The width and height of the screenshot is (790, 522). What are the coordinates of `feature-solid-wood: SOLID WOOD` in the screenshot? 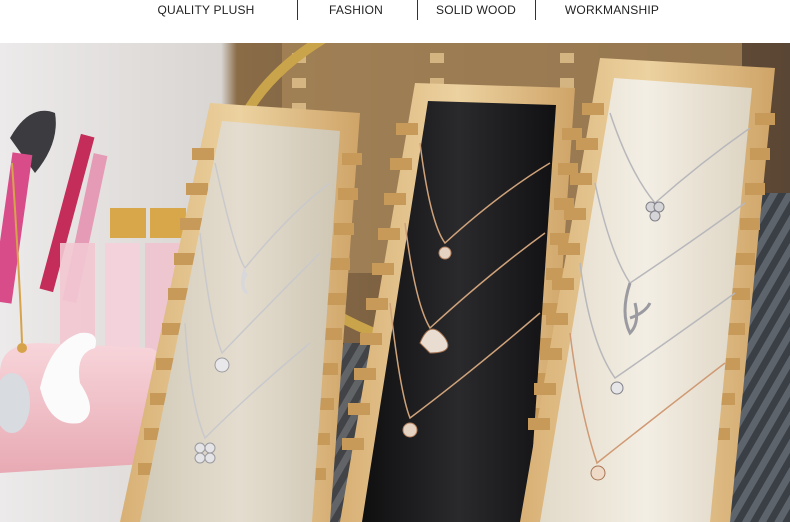 It's located at (476, 10).